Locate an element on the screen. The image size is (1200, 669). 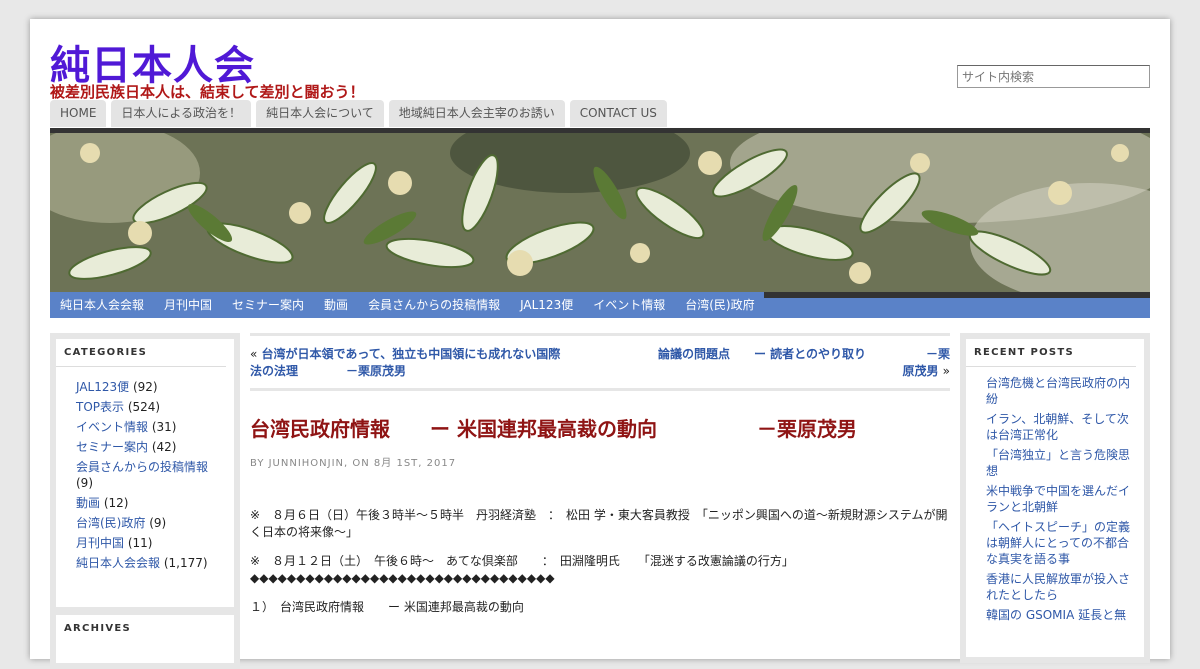
category-count: (12) is located at coordinates (116, 503).